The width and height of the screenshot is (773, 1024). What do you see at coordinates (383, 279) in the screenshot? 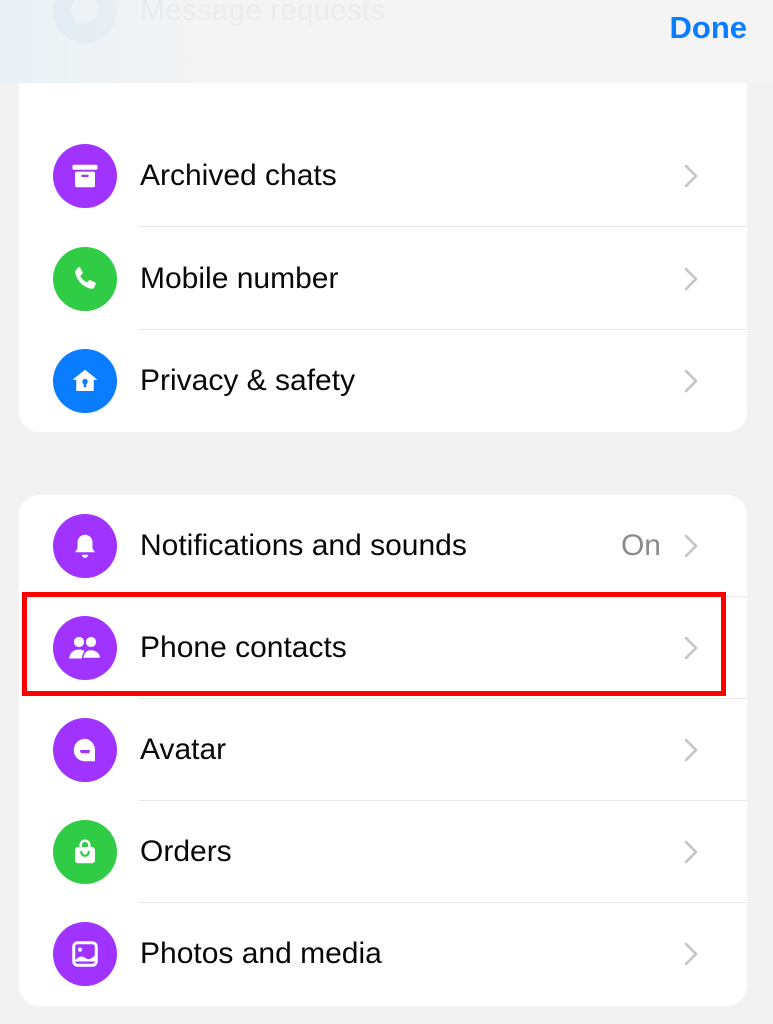
I see `row-mobile-number: Mobile number` at bounding box center [383, 279].